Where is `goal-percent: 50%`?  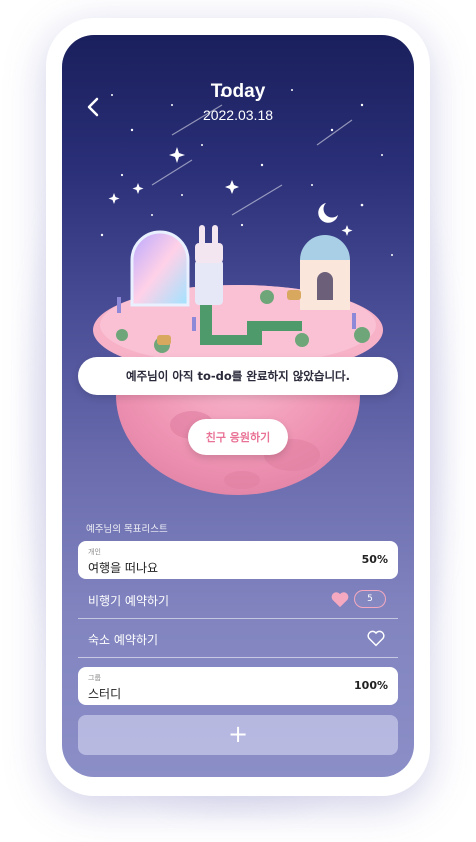
goal-percent: 50% is located at coordinates (374, 559).